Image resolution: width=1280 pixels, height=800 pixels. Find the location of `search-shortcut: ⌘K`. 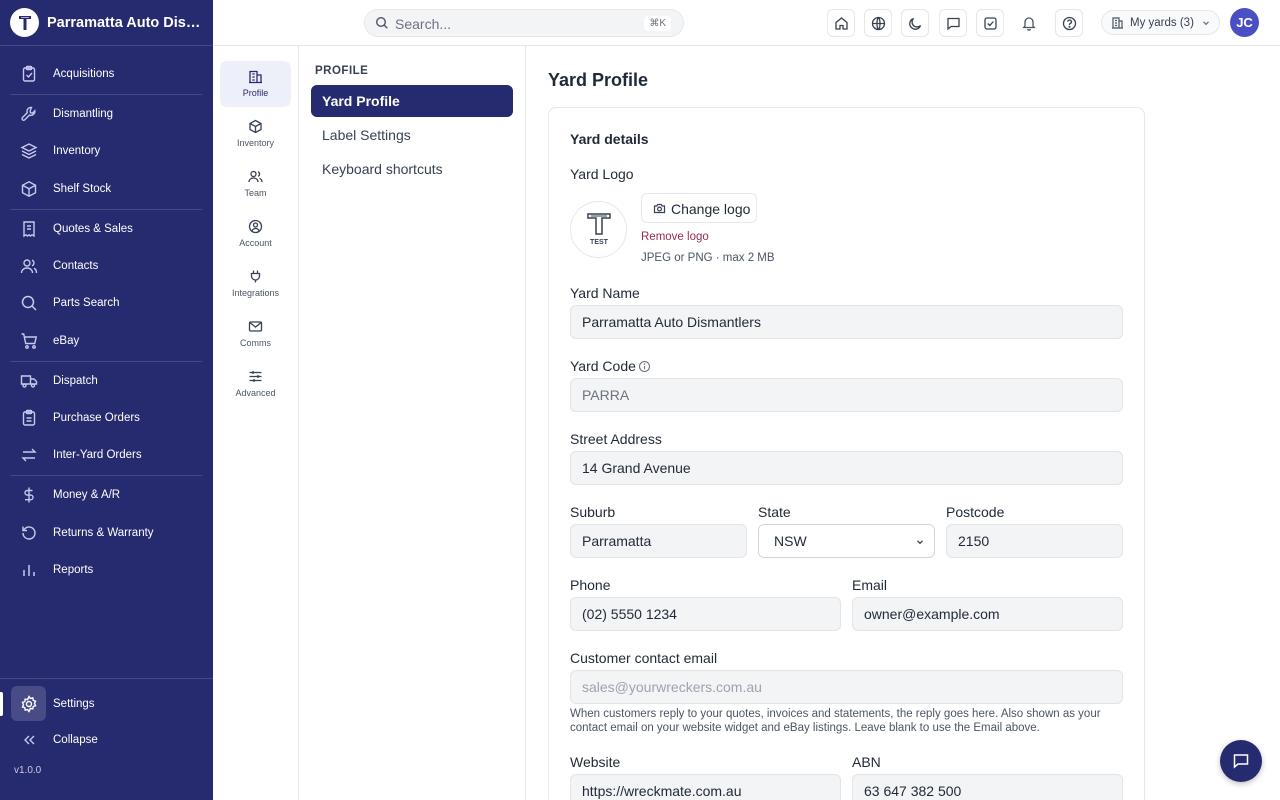

search-shortcut: ⌘K is located at coordinates (657, 23).